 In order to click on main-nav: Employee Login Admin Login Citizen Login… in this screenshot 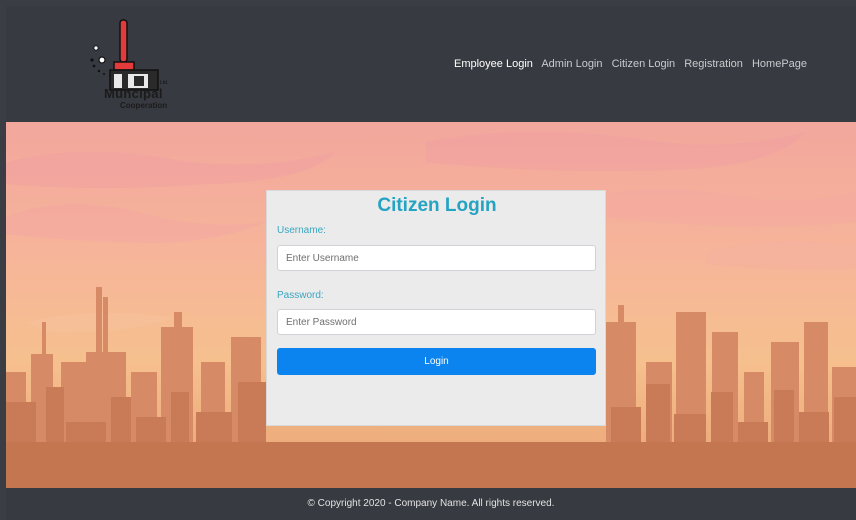, I will do `click(633, 64)`.